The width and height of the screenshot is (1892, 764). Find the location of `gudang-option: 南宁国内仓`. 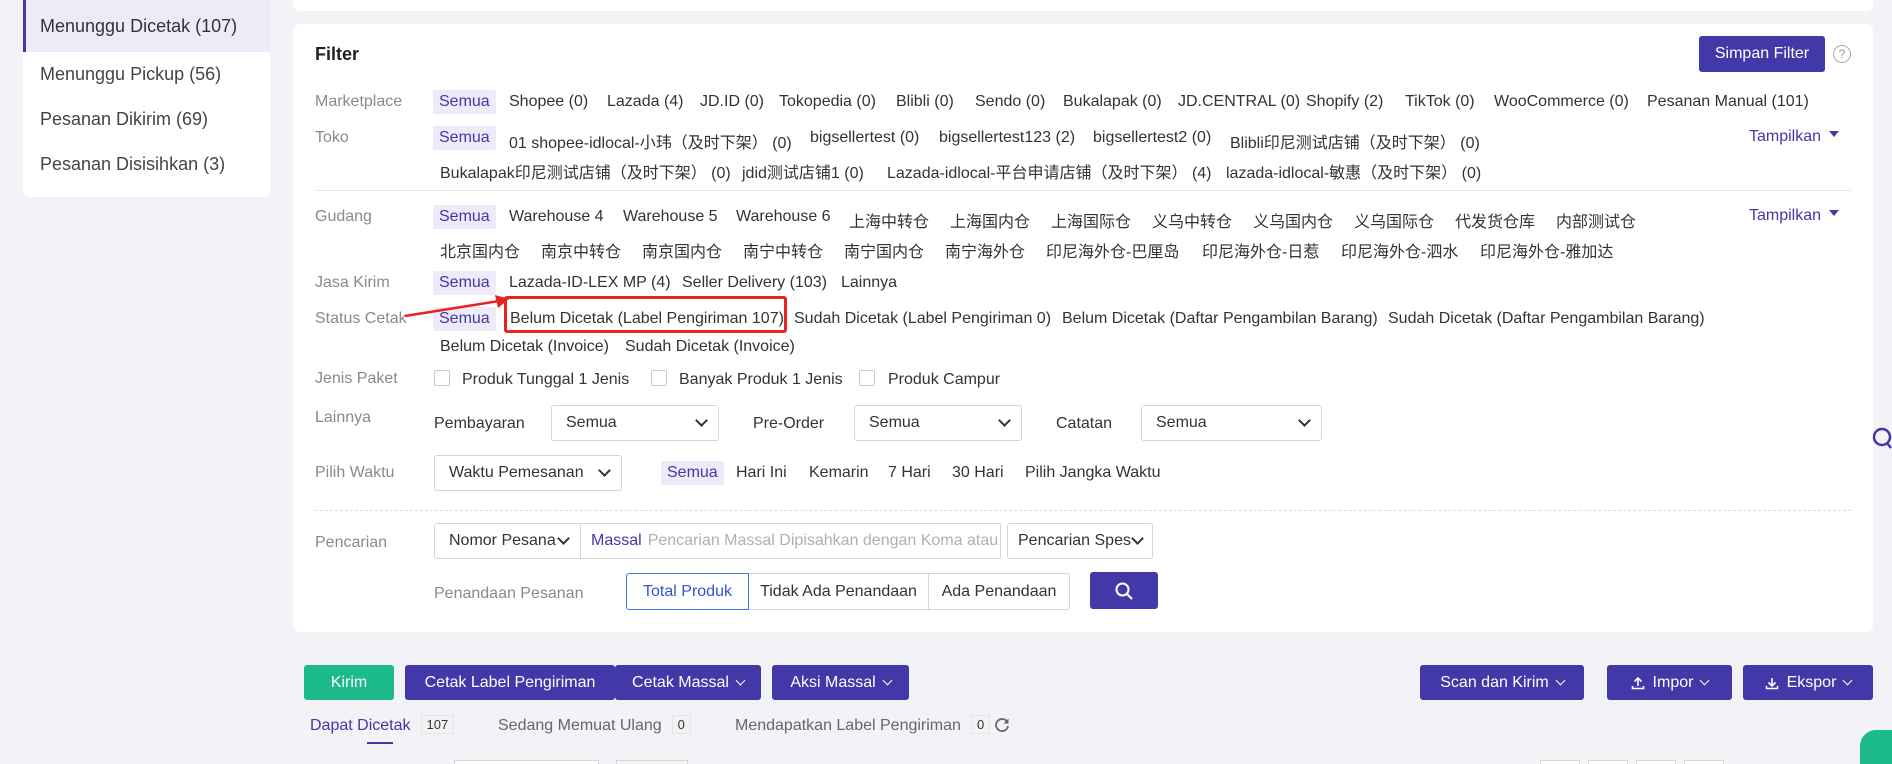

gudang-option: 南宁国内仓 is located at coordinates (884, 250).